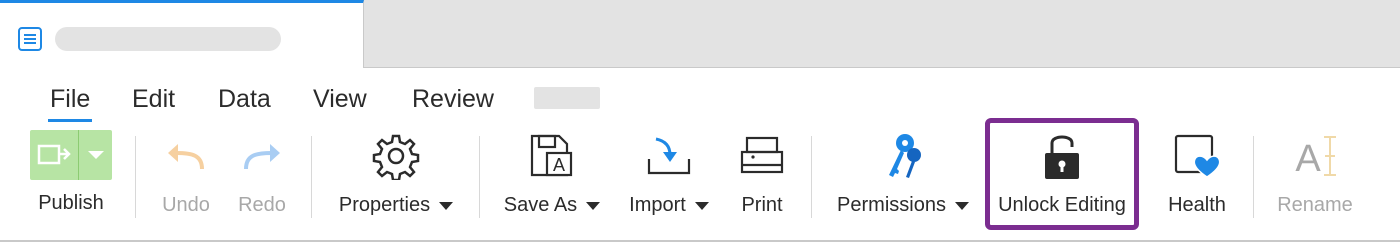 The height and width of the screenshot is (244, 1400). Describe the element at coordinates (657, 205) in the screenshot. I see `import-label: Import` at that location.